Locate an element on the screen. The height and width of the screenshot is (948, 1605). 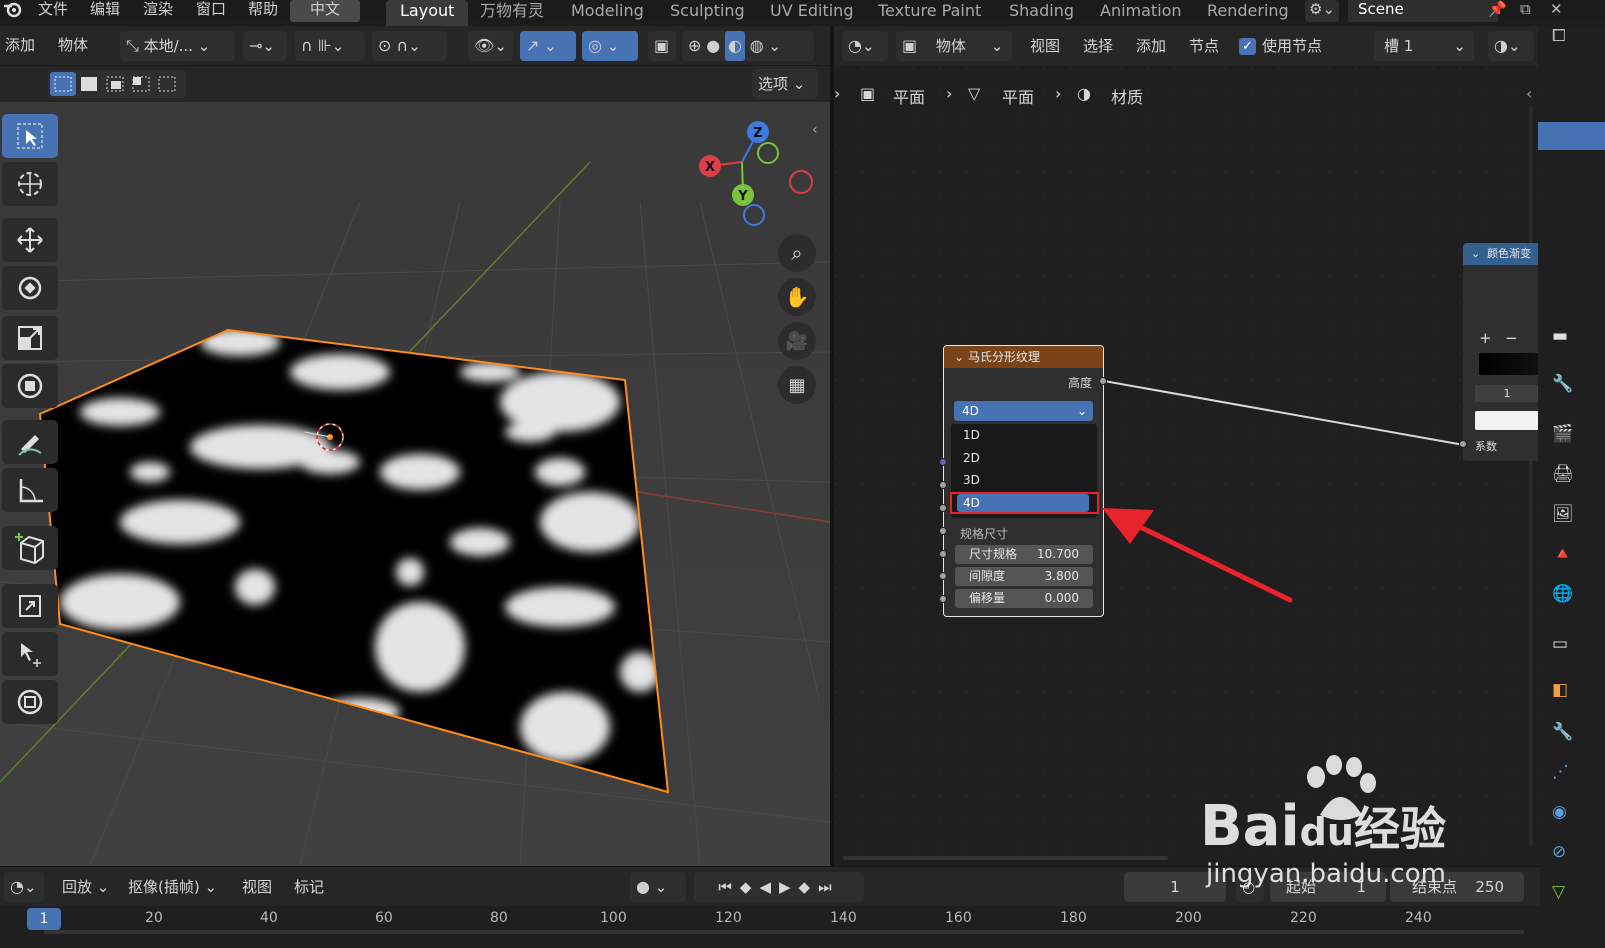
fac-input-socket is located at coordinates (1463, 444).